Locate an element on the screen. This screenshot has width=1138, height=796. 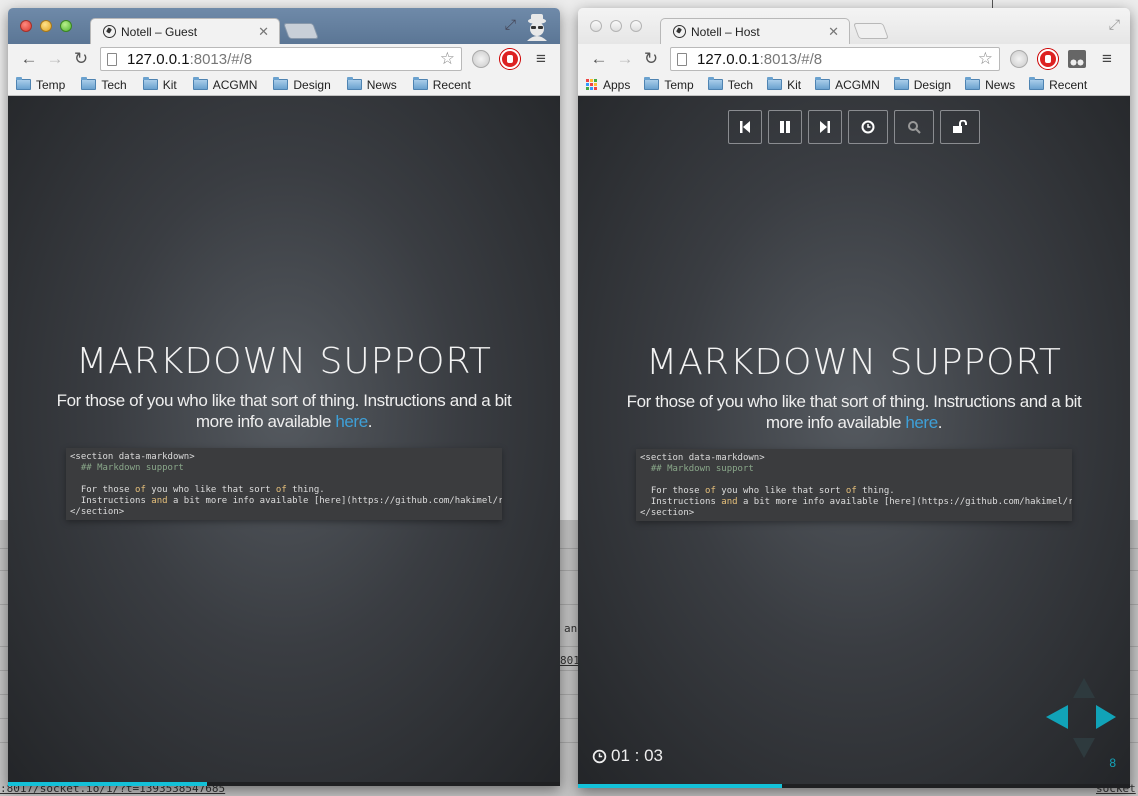
elapsed-timer: 01 : 03 is located at coordinates (627, 756).